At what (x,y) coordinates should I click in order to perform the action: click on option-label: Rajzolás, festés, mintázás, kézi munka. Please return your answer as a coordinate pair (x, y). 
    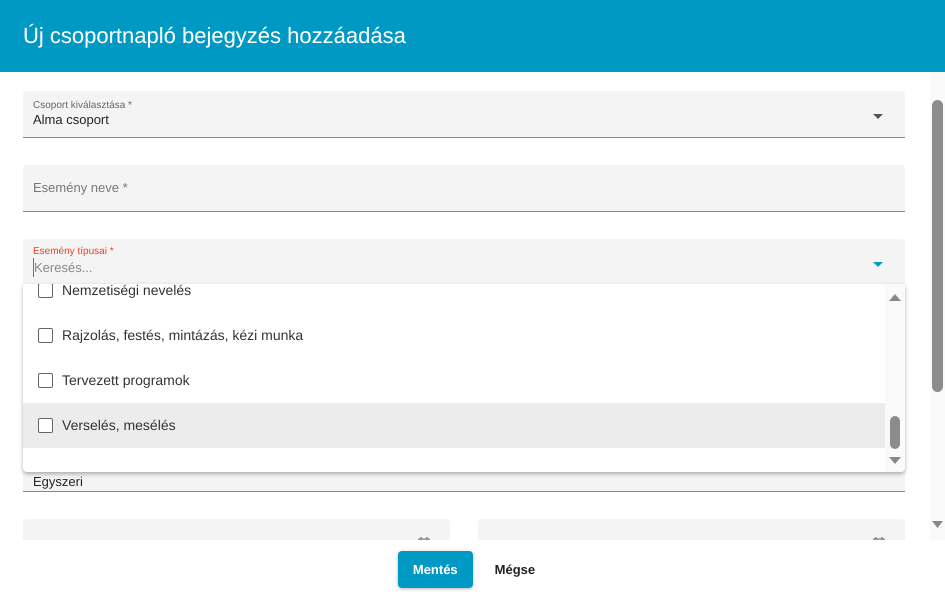
    Looking at the image, I should click on (183, 335).